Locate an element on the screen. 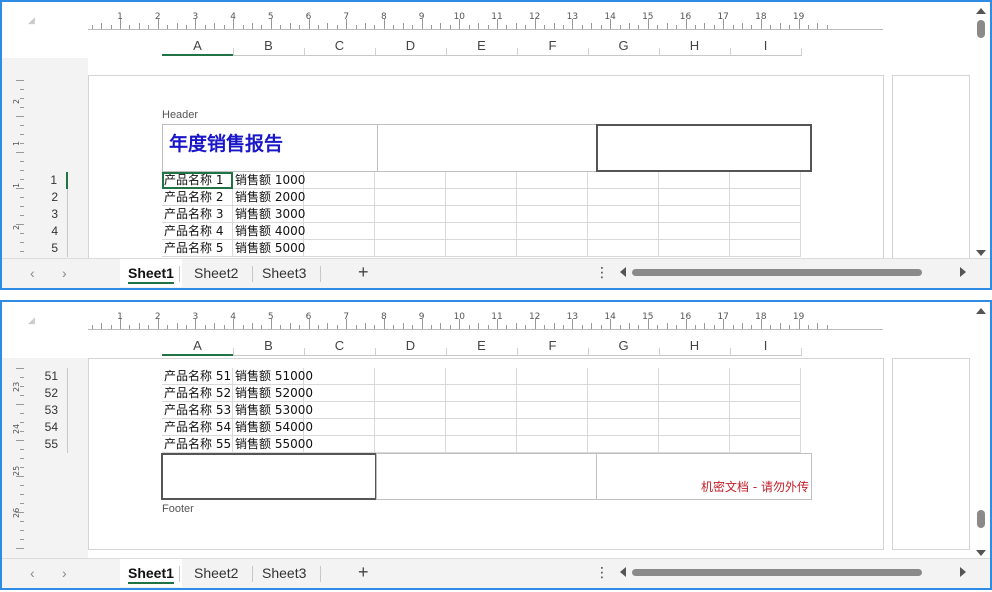 Image resolution: width=992 pixels, height=592 pixels. column-header-c: C is located at coordinates (339, 46).